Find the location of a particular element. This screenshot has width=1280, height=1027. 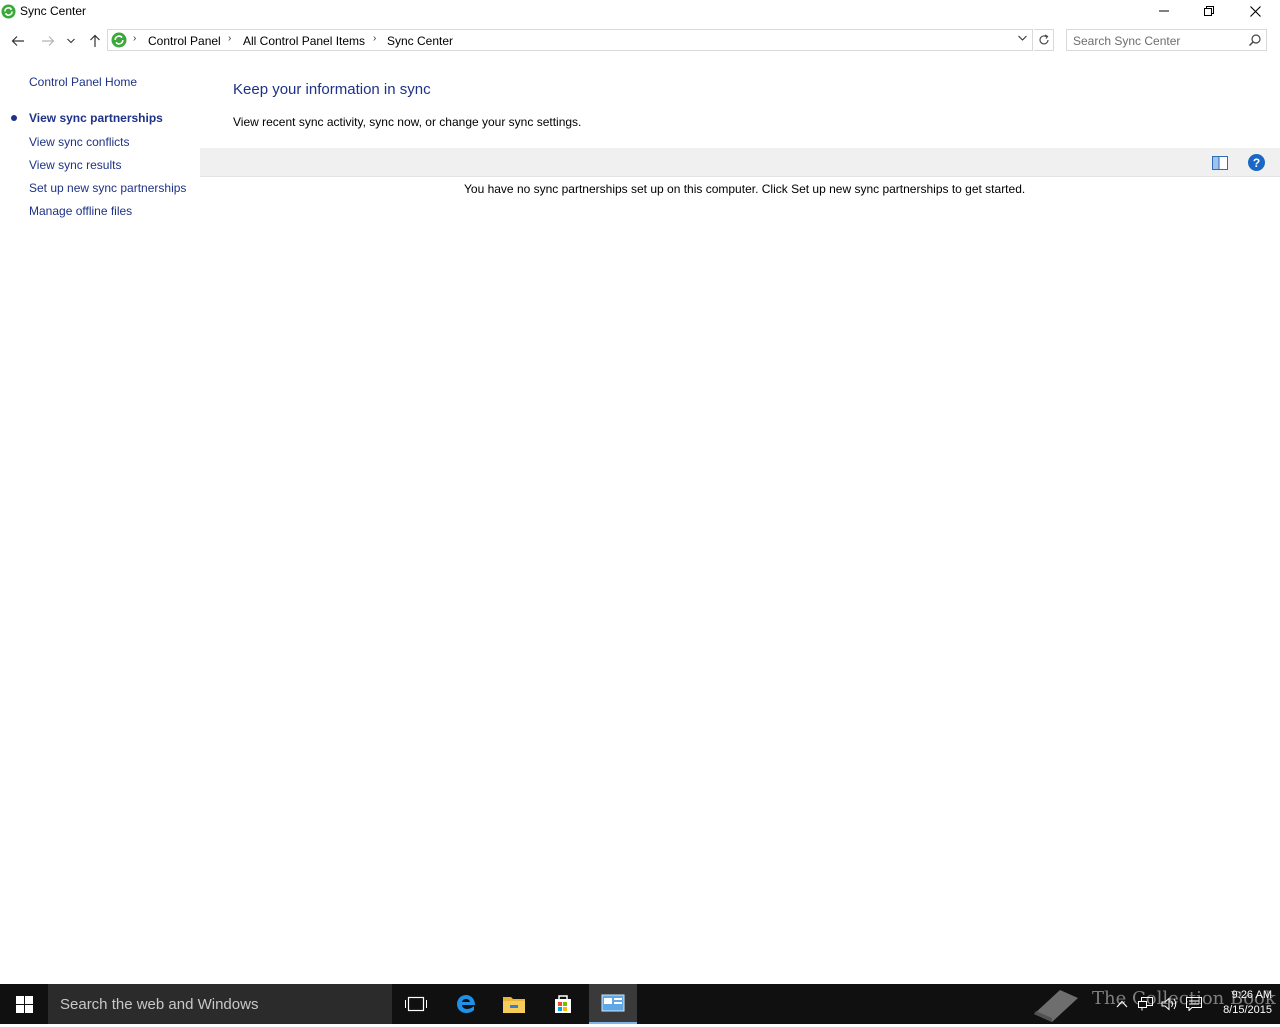

start-button is located at coordinates (24, 1004).